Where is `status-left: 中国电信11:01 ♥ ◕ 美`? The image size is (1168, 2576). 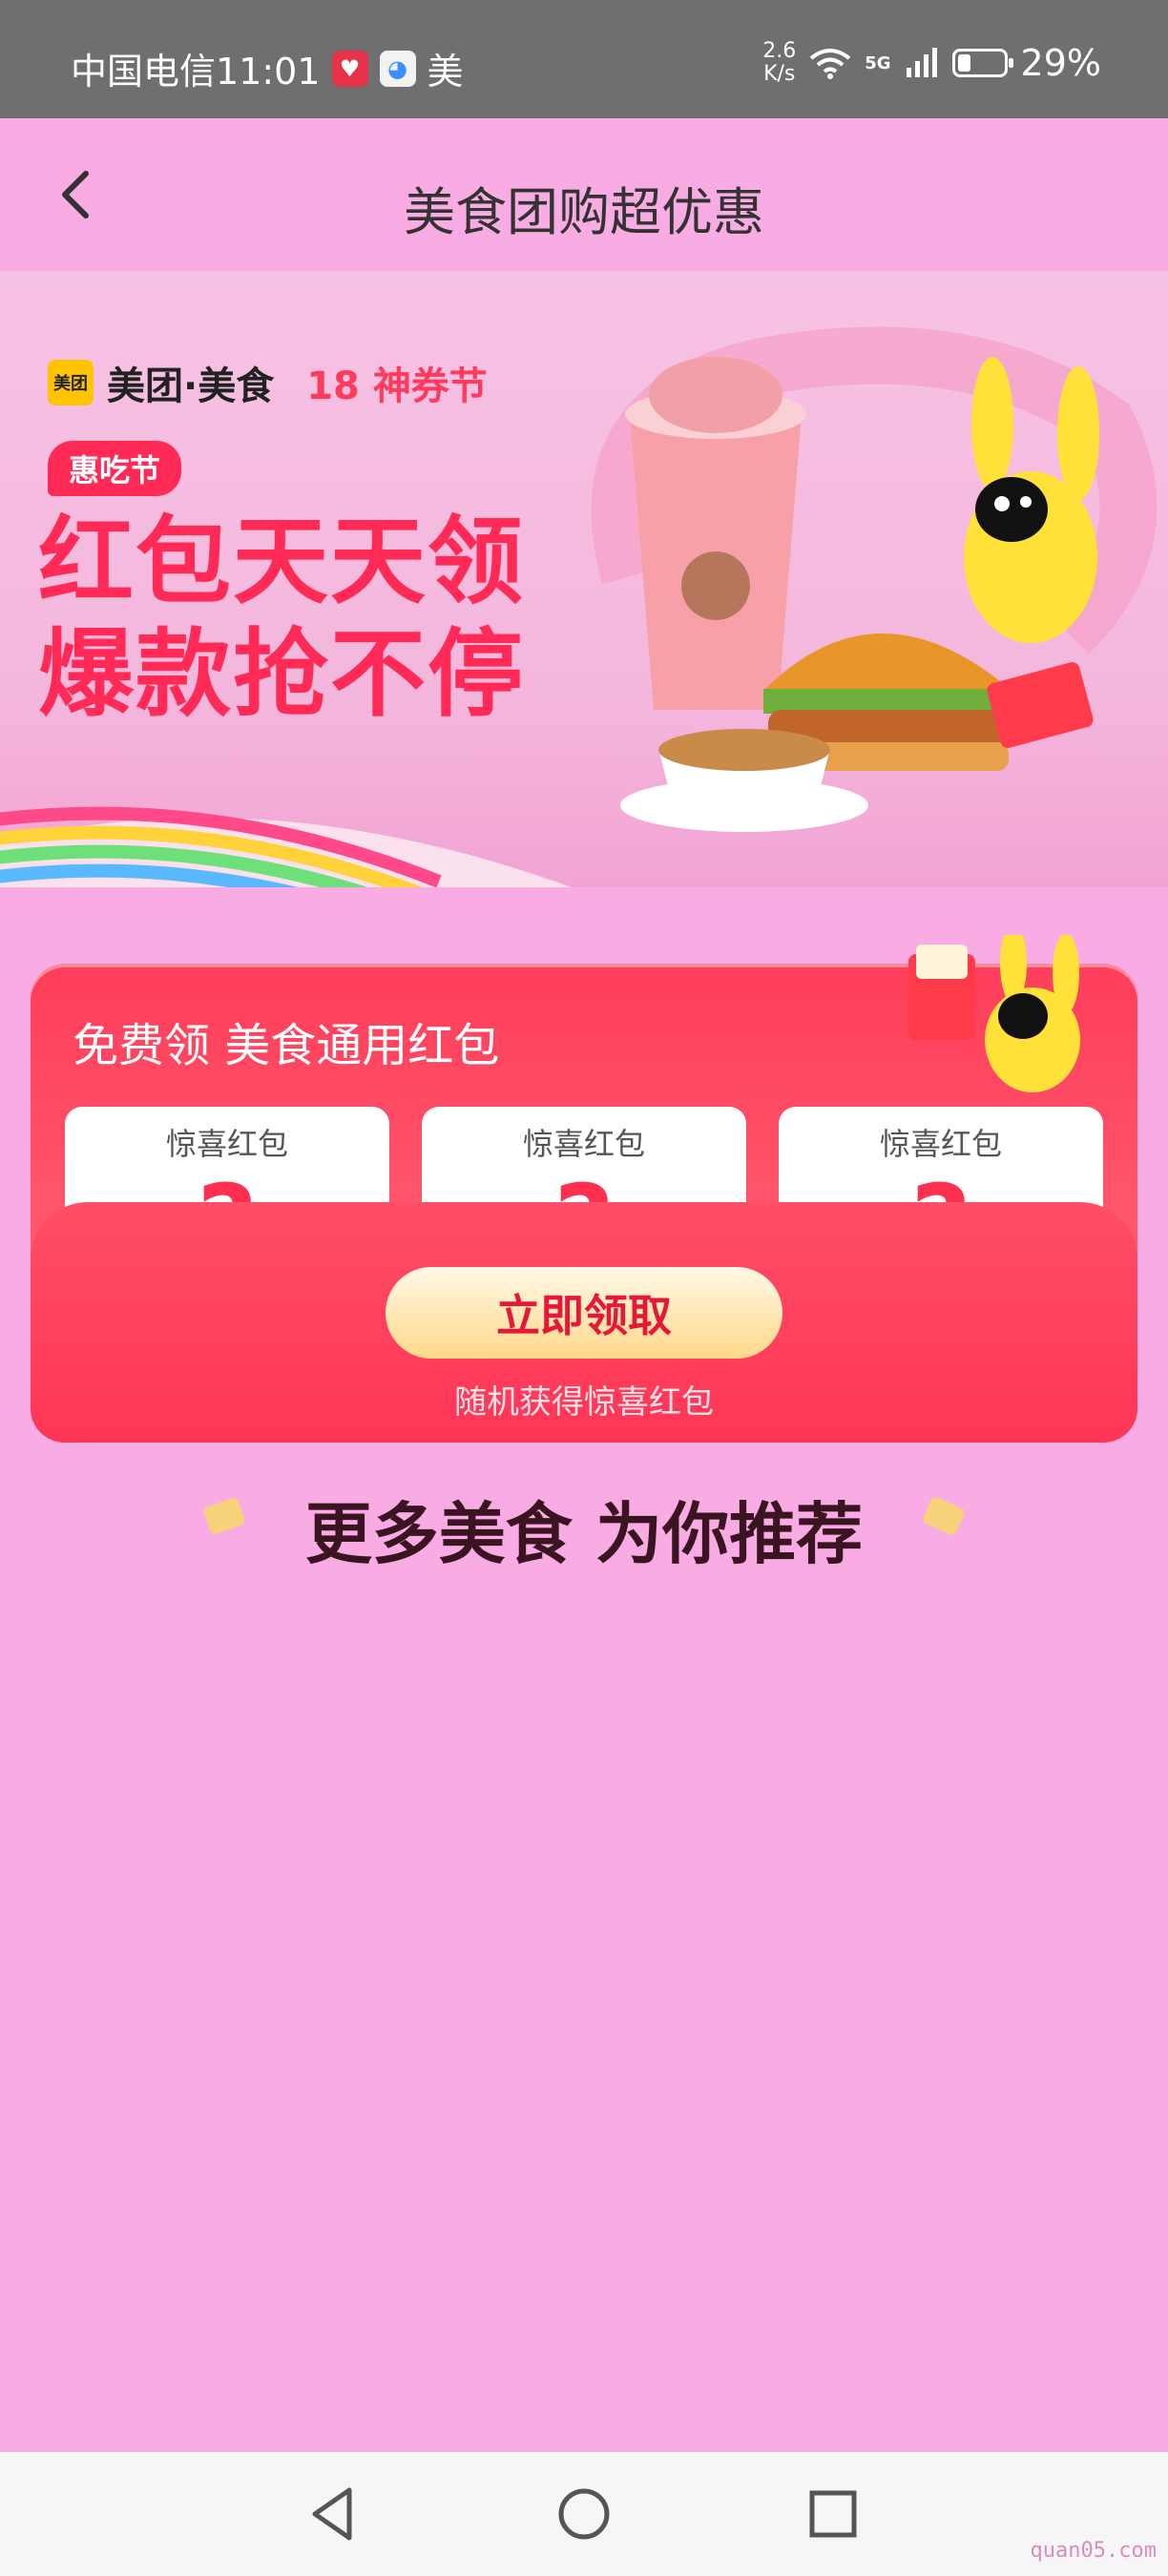
status-left: 中国电信11:01 ♥ ◕ 美 is located at coordinates (267, 68).